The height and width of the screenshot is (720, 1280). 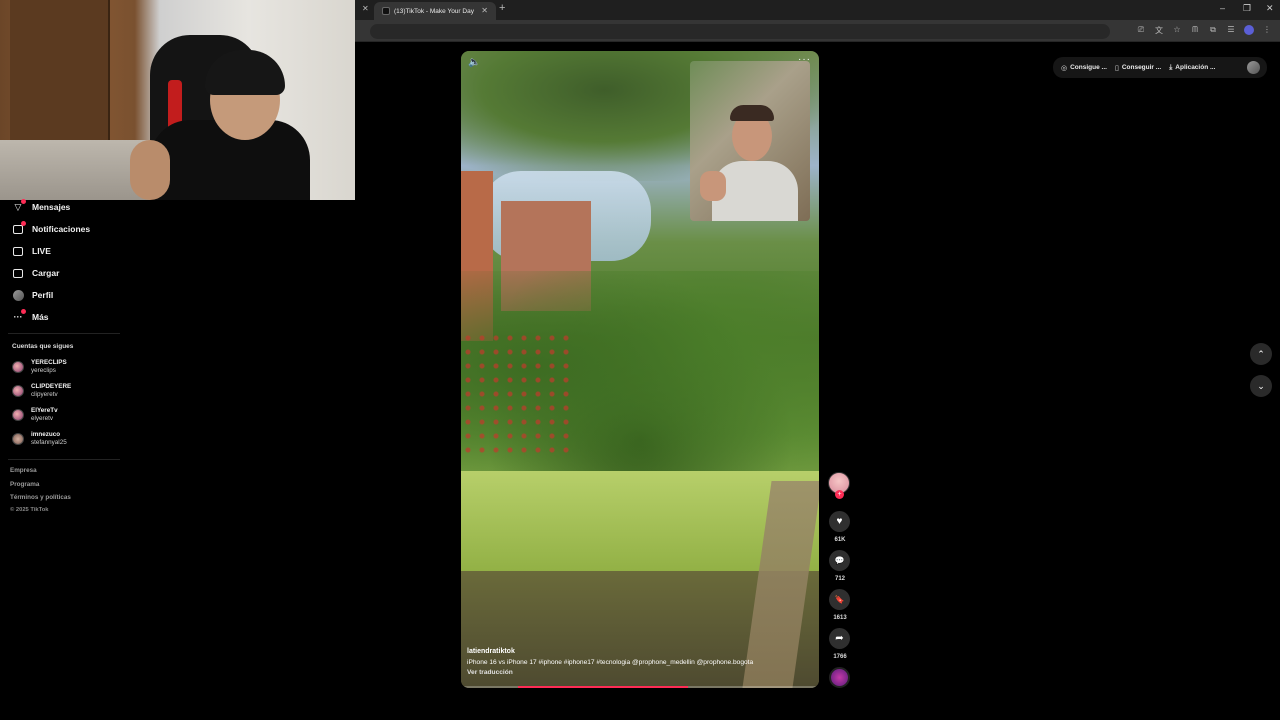 I want to click on sidebar-item-label: Cargar, so click(x=46, y=273).